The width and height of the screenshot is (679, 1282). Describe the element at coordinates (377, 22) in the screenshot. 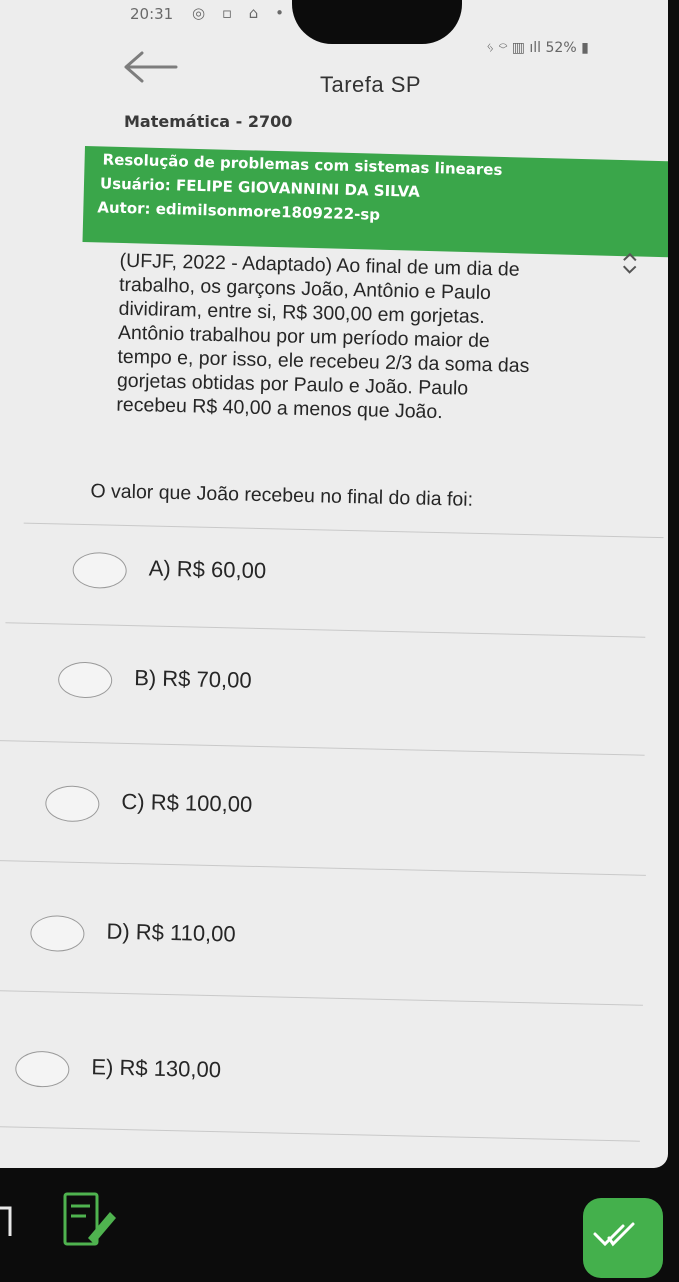

I see `camera-notch` at that location.